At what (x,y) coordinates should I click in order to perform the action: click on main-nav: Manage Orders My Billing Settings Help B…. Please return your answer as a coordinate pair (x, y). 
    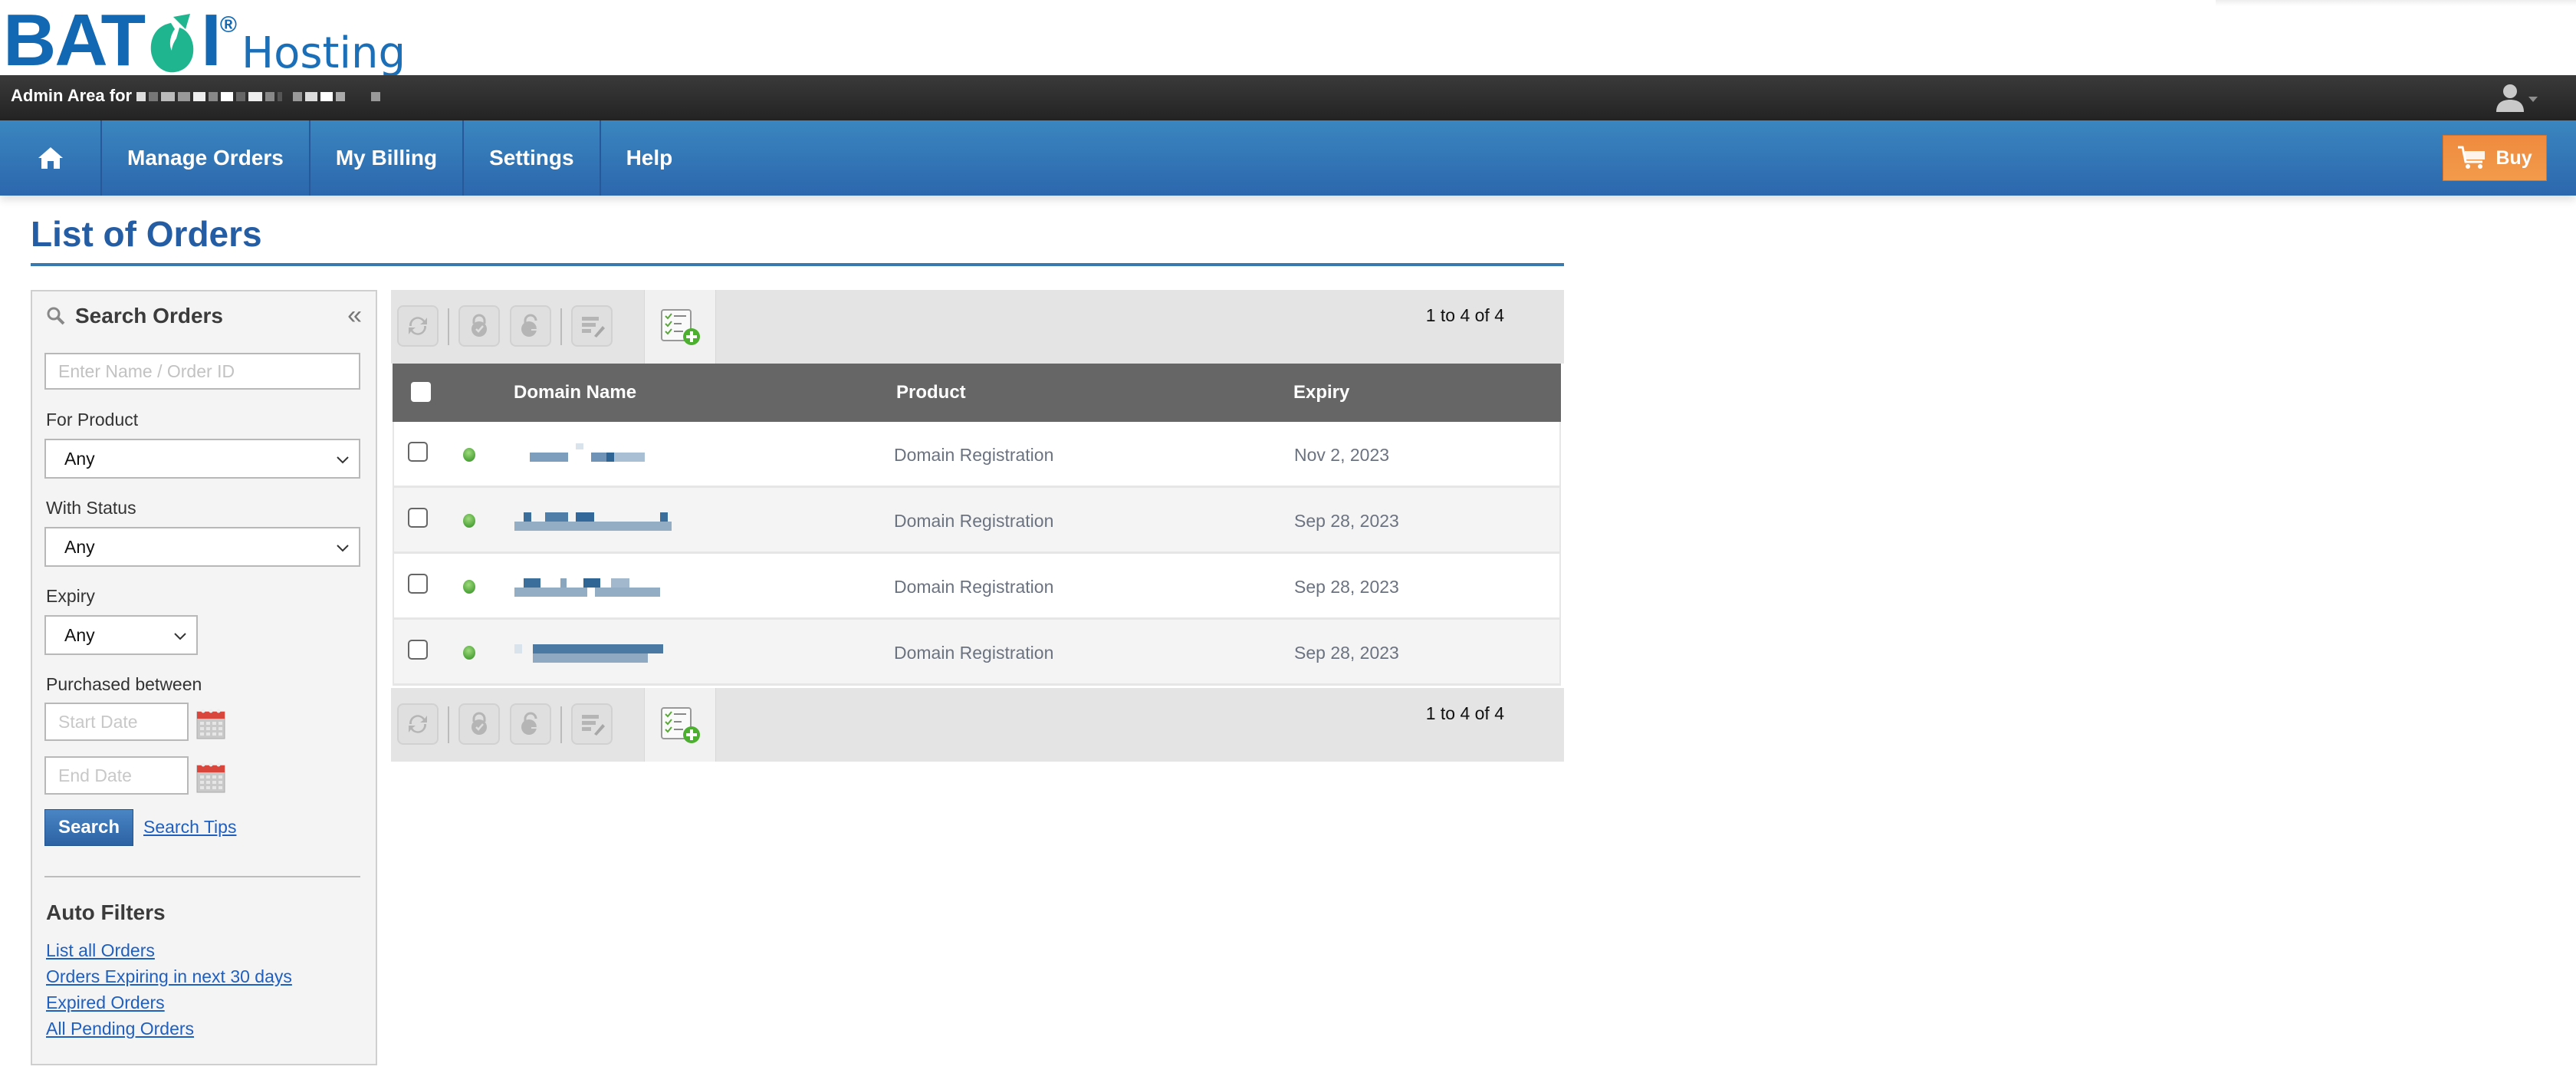
    Looking at the image, I should click on (1288, 158).